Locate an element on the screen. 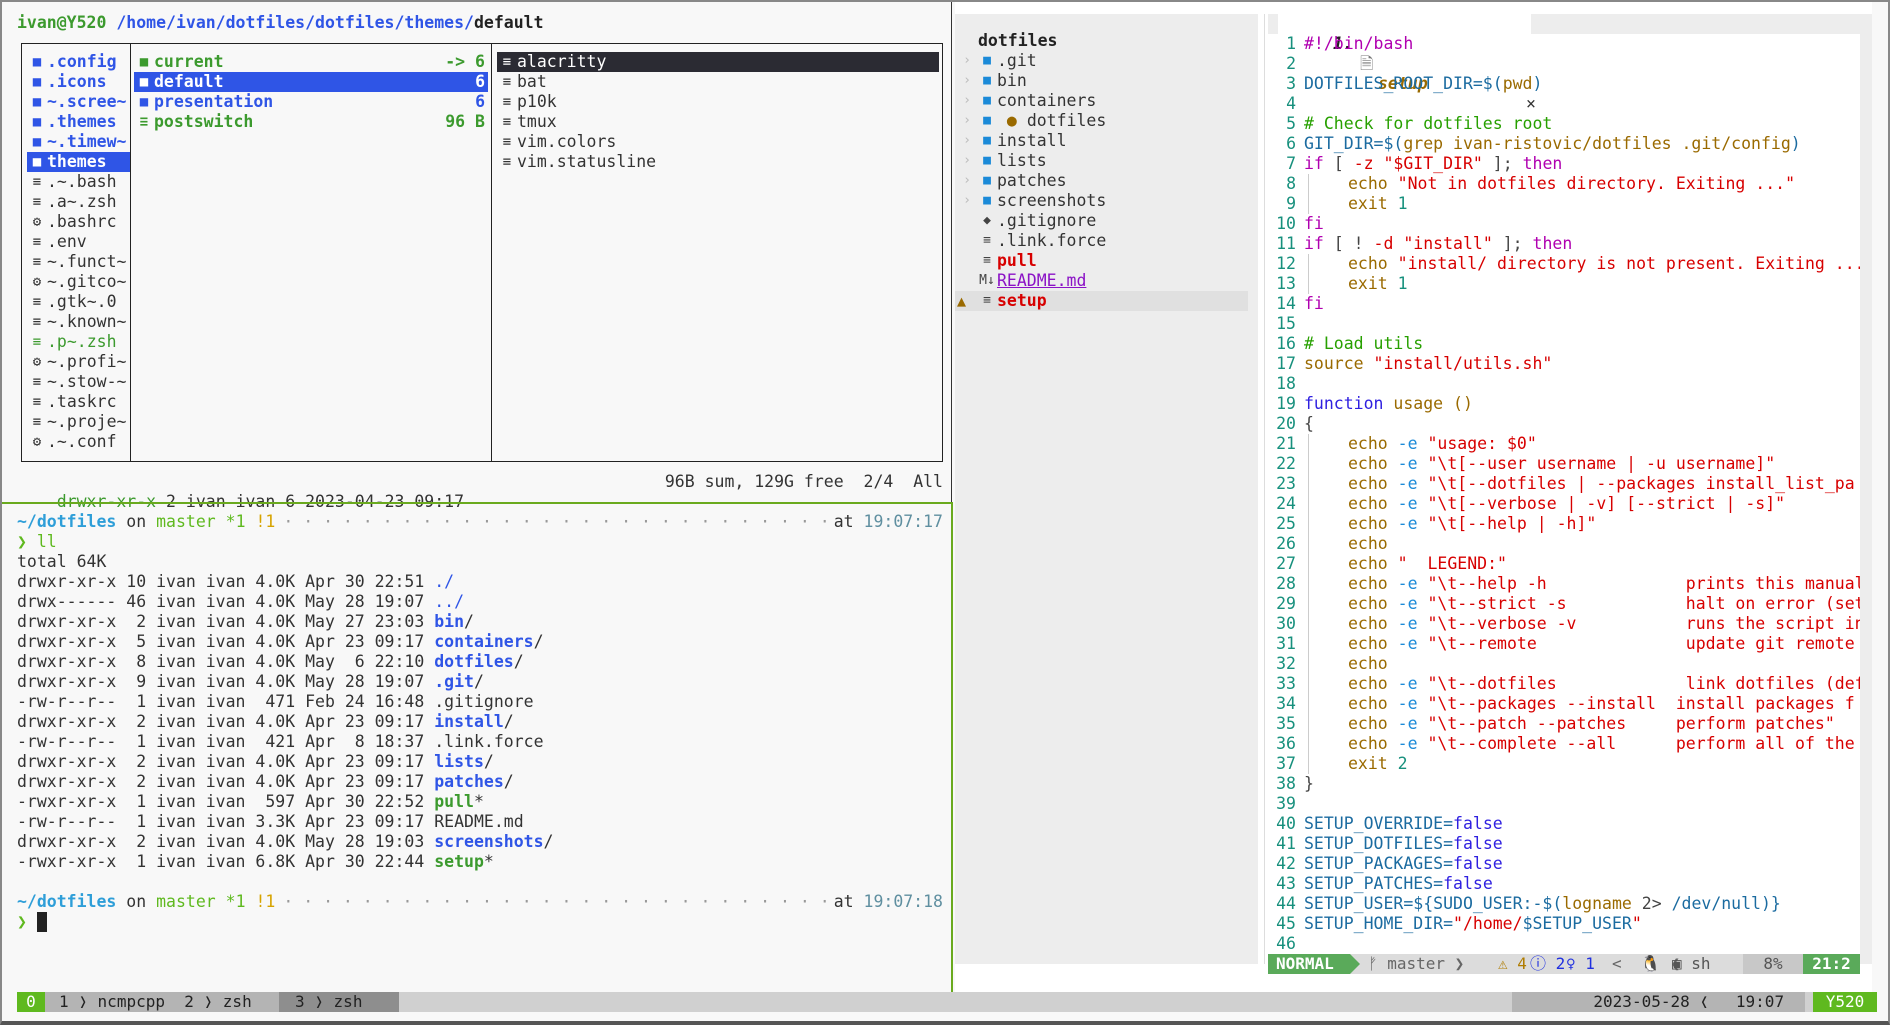 Image resolution: width=1890 pixels, height=1025 pixels. ls-name: pull is located at coordinates (454, 801).